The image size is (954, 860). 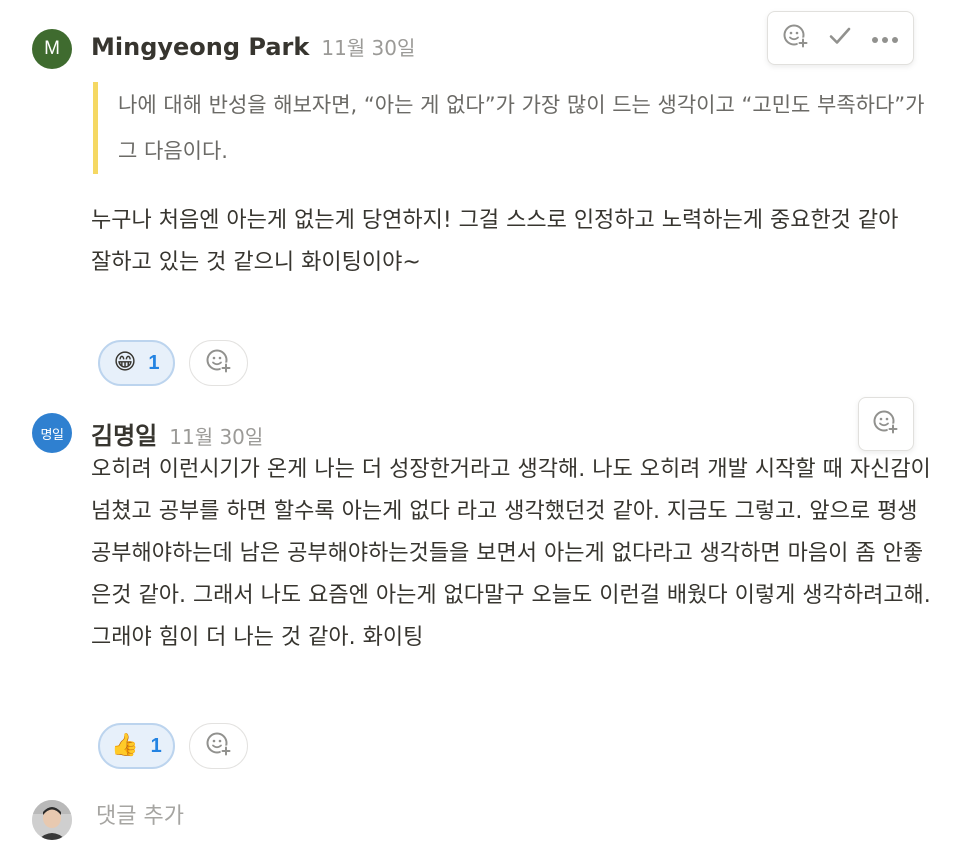 What do you see at coordinates (124, 433) in the screenshot?
I see `author-name: 김명일` at bounding box center [124, 433].